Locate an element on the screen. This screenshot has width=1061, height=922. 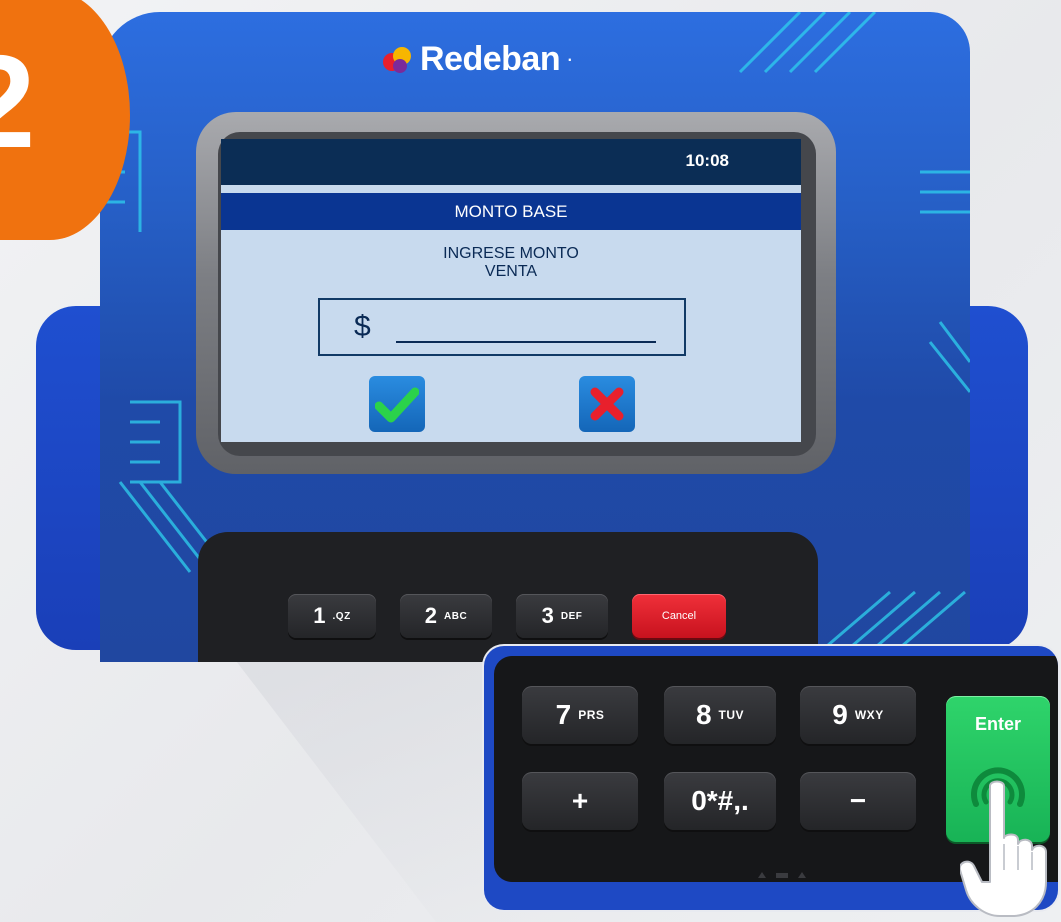
status-bar: 10:08 is located at coordinates (511, 162).